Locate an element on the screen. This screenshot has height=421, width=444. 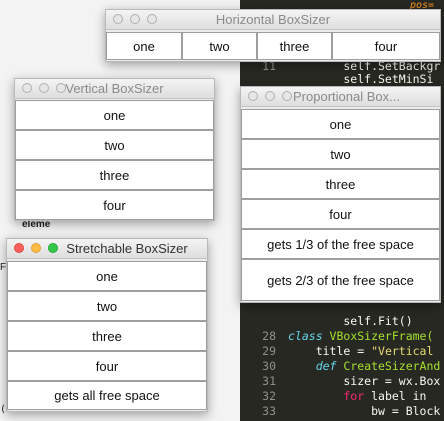
line-number: 29 is located at coordinates (269, 351).